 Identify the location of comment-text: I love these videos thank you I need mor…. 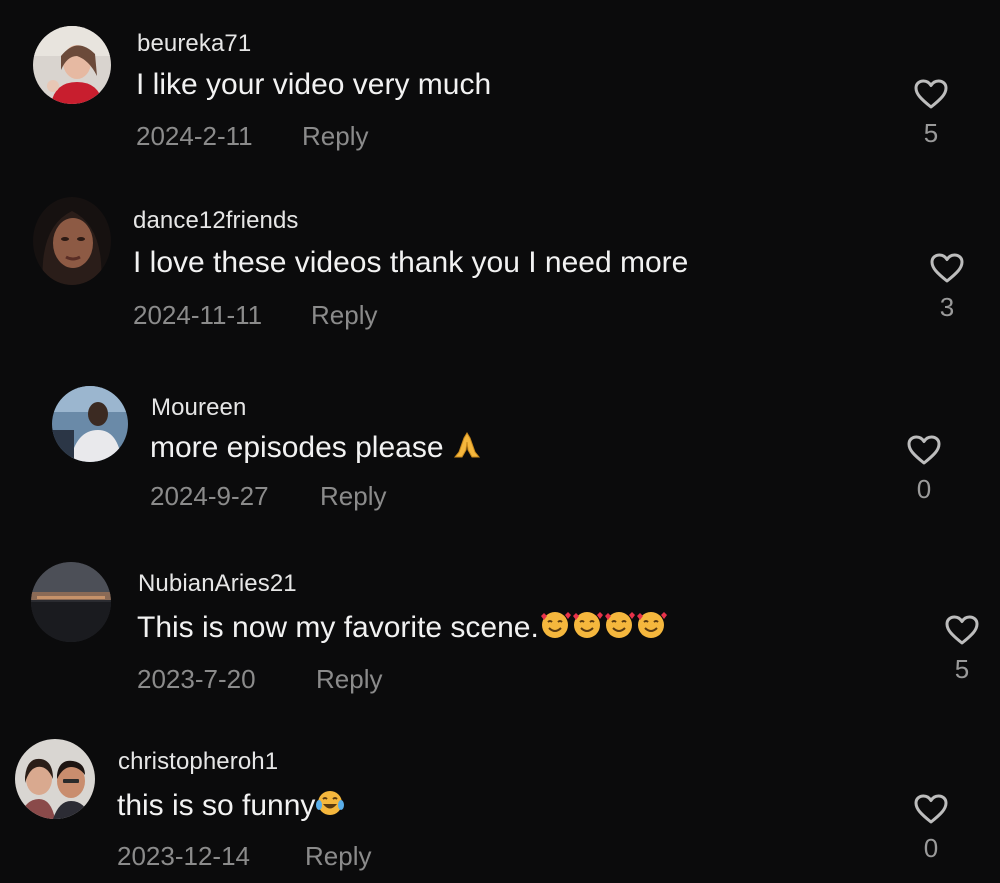
(410, 263).